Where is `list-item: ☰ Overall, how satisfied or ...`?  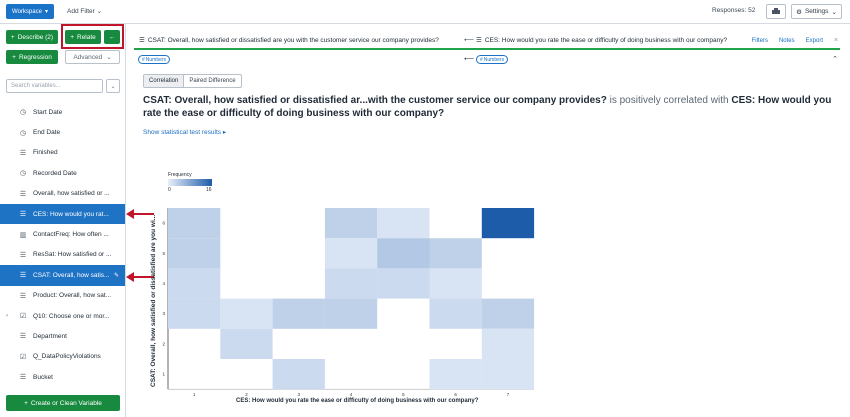 list-item: ☰ Overall, how satisfied or ... is located at coordinates (62, 194).